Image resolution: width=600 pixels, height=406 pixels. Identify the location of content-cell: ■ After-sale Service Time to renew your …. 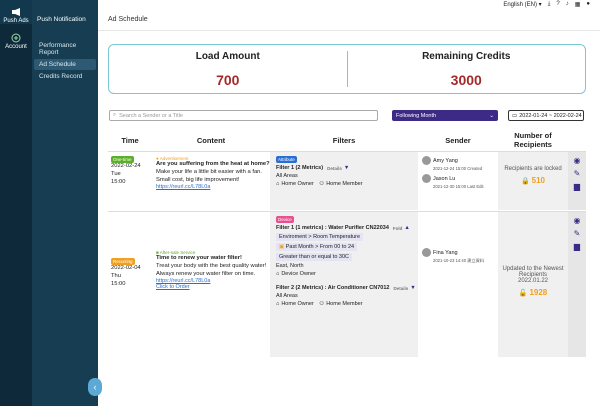
(211, 284).